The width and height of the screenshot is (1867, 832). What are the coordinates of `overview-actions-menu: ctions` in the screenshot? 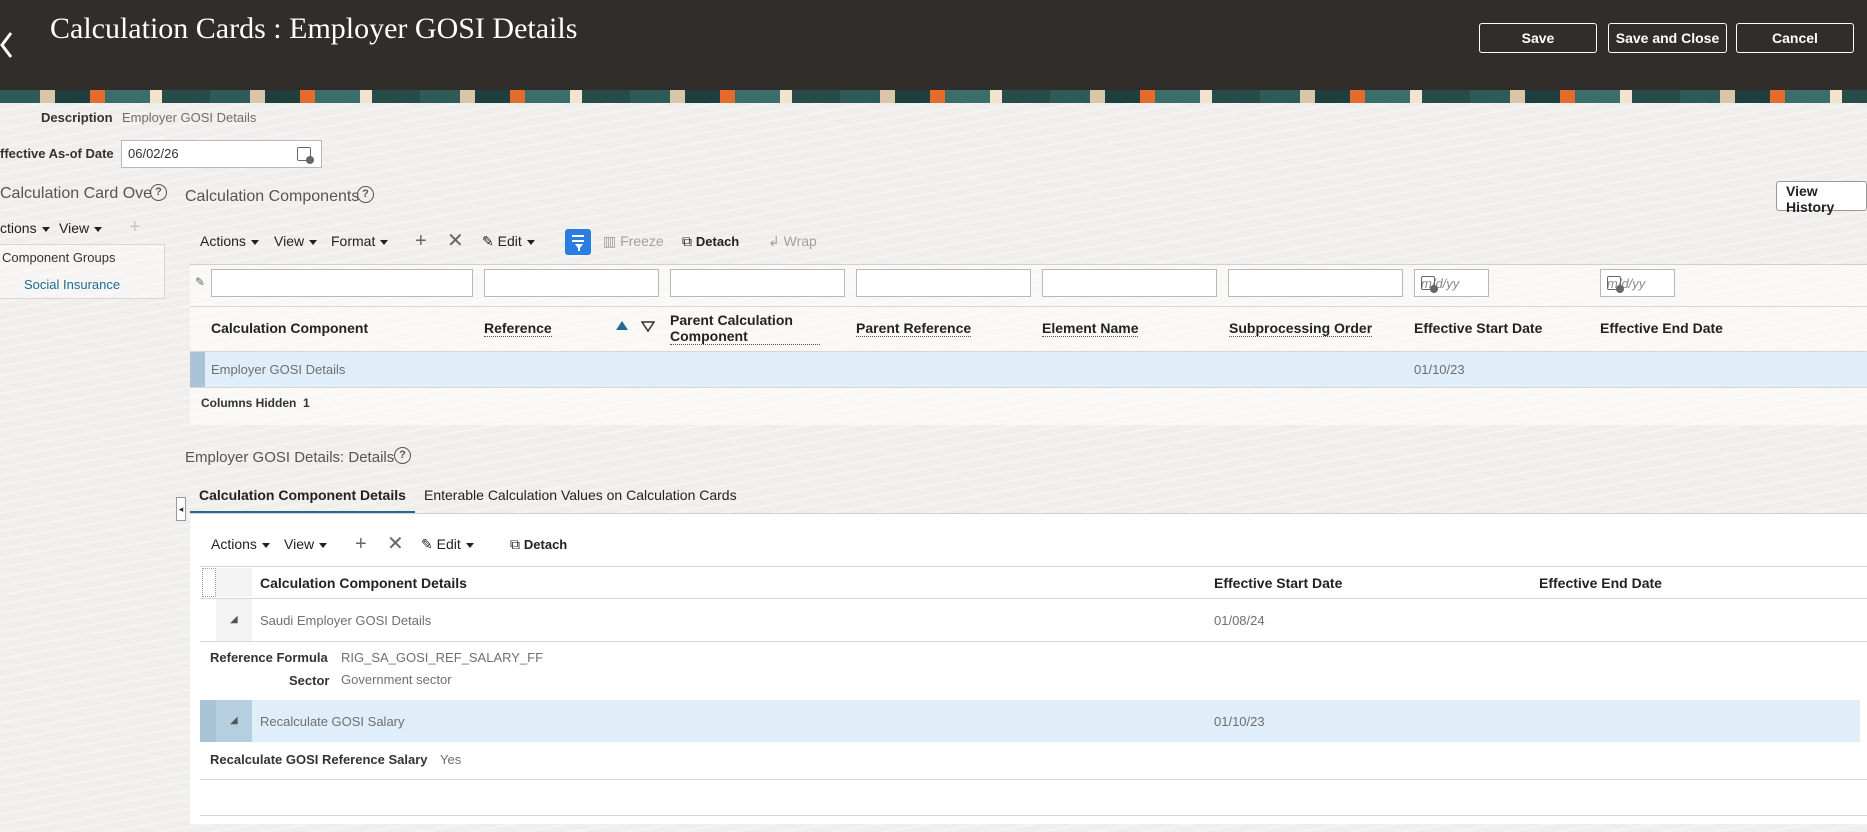 It's located at (25, 228).